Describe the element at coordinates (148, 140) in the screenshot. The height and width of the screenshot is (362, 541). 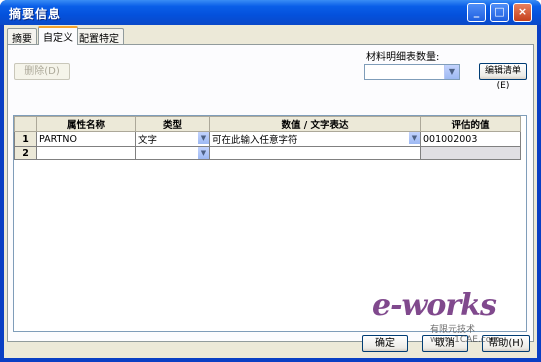
I see `type-value: 文字` at that location.